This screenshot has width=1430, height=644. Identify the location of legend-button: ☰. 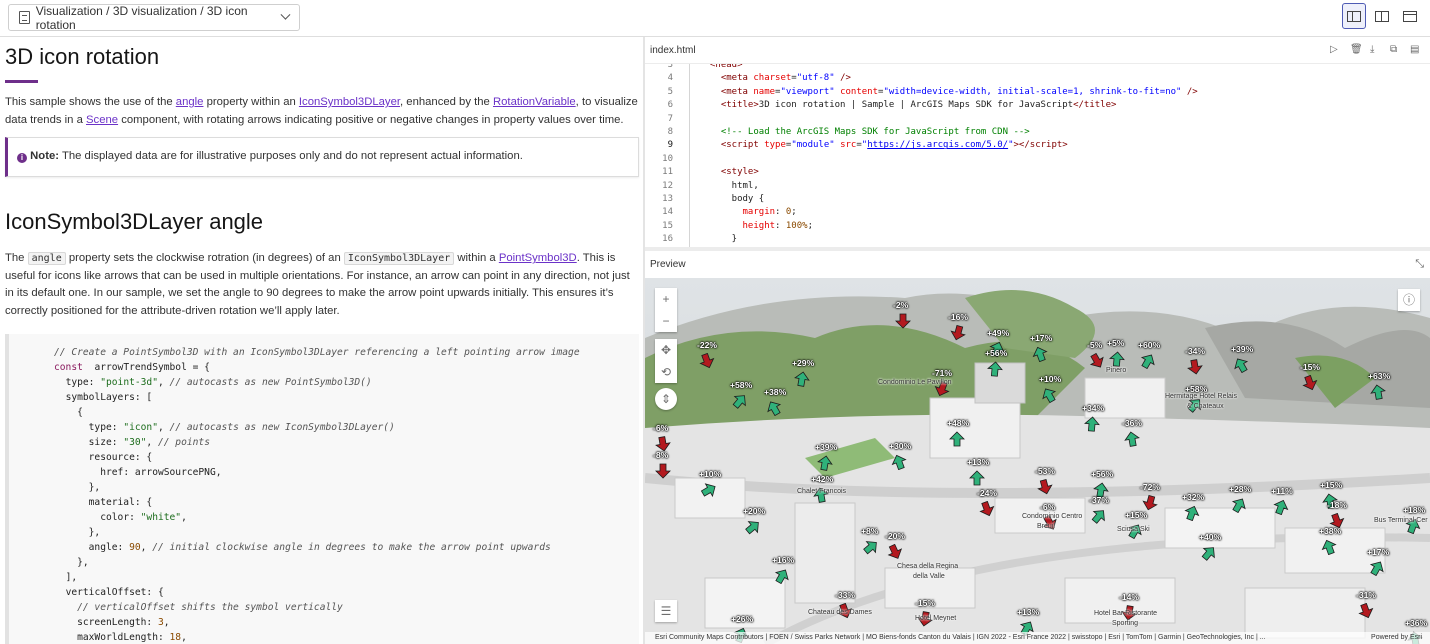
(666, 611).